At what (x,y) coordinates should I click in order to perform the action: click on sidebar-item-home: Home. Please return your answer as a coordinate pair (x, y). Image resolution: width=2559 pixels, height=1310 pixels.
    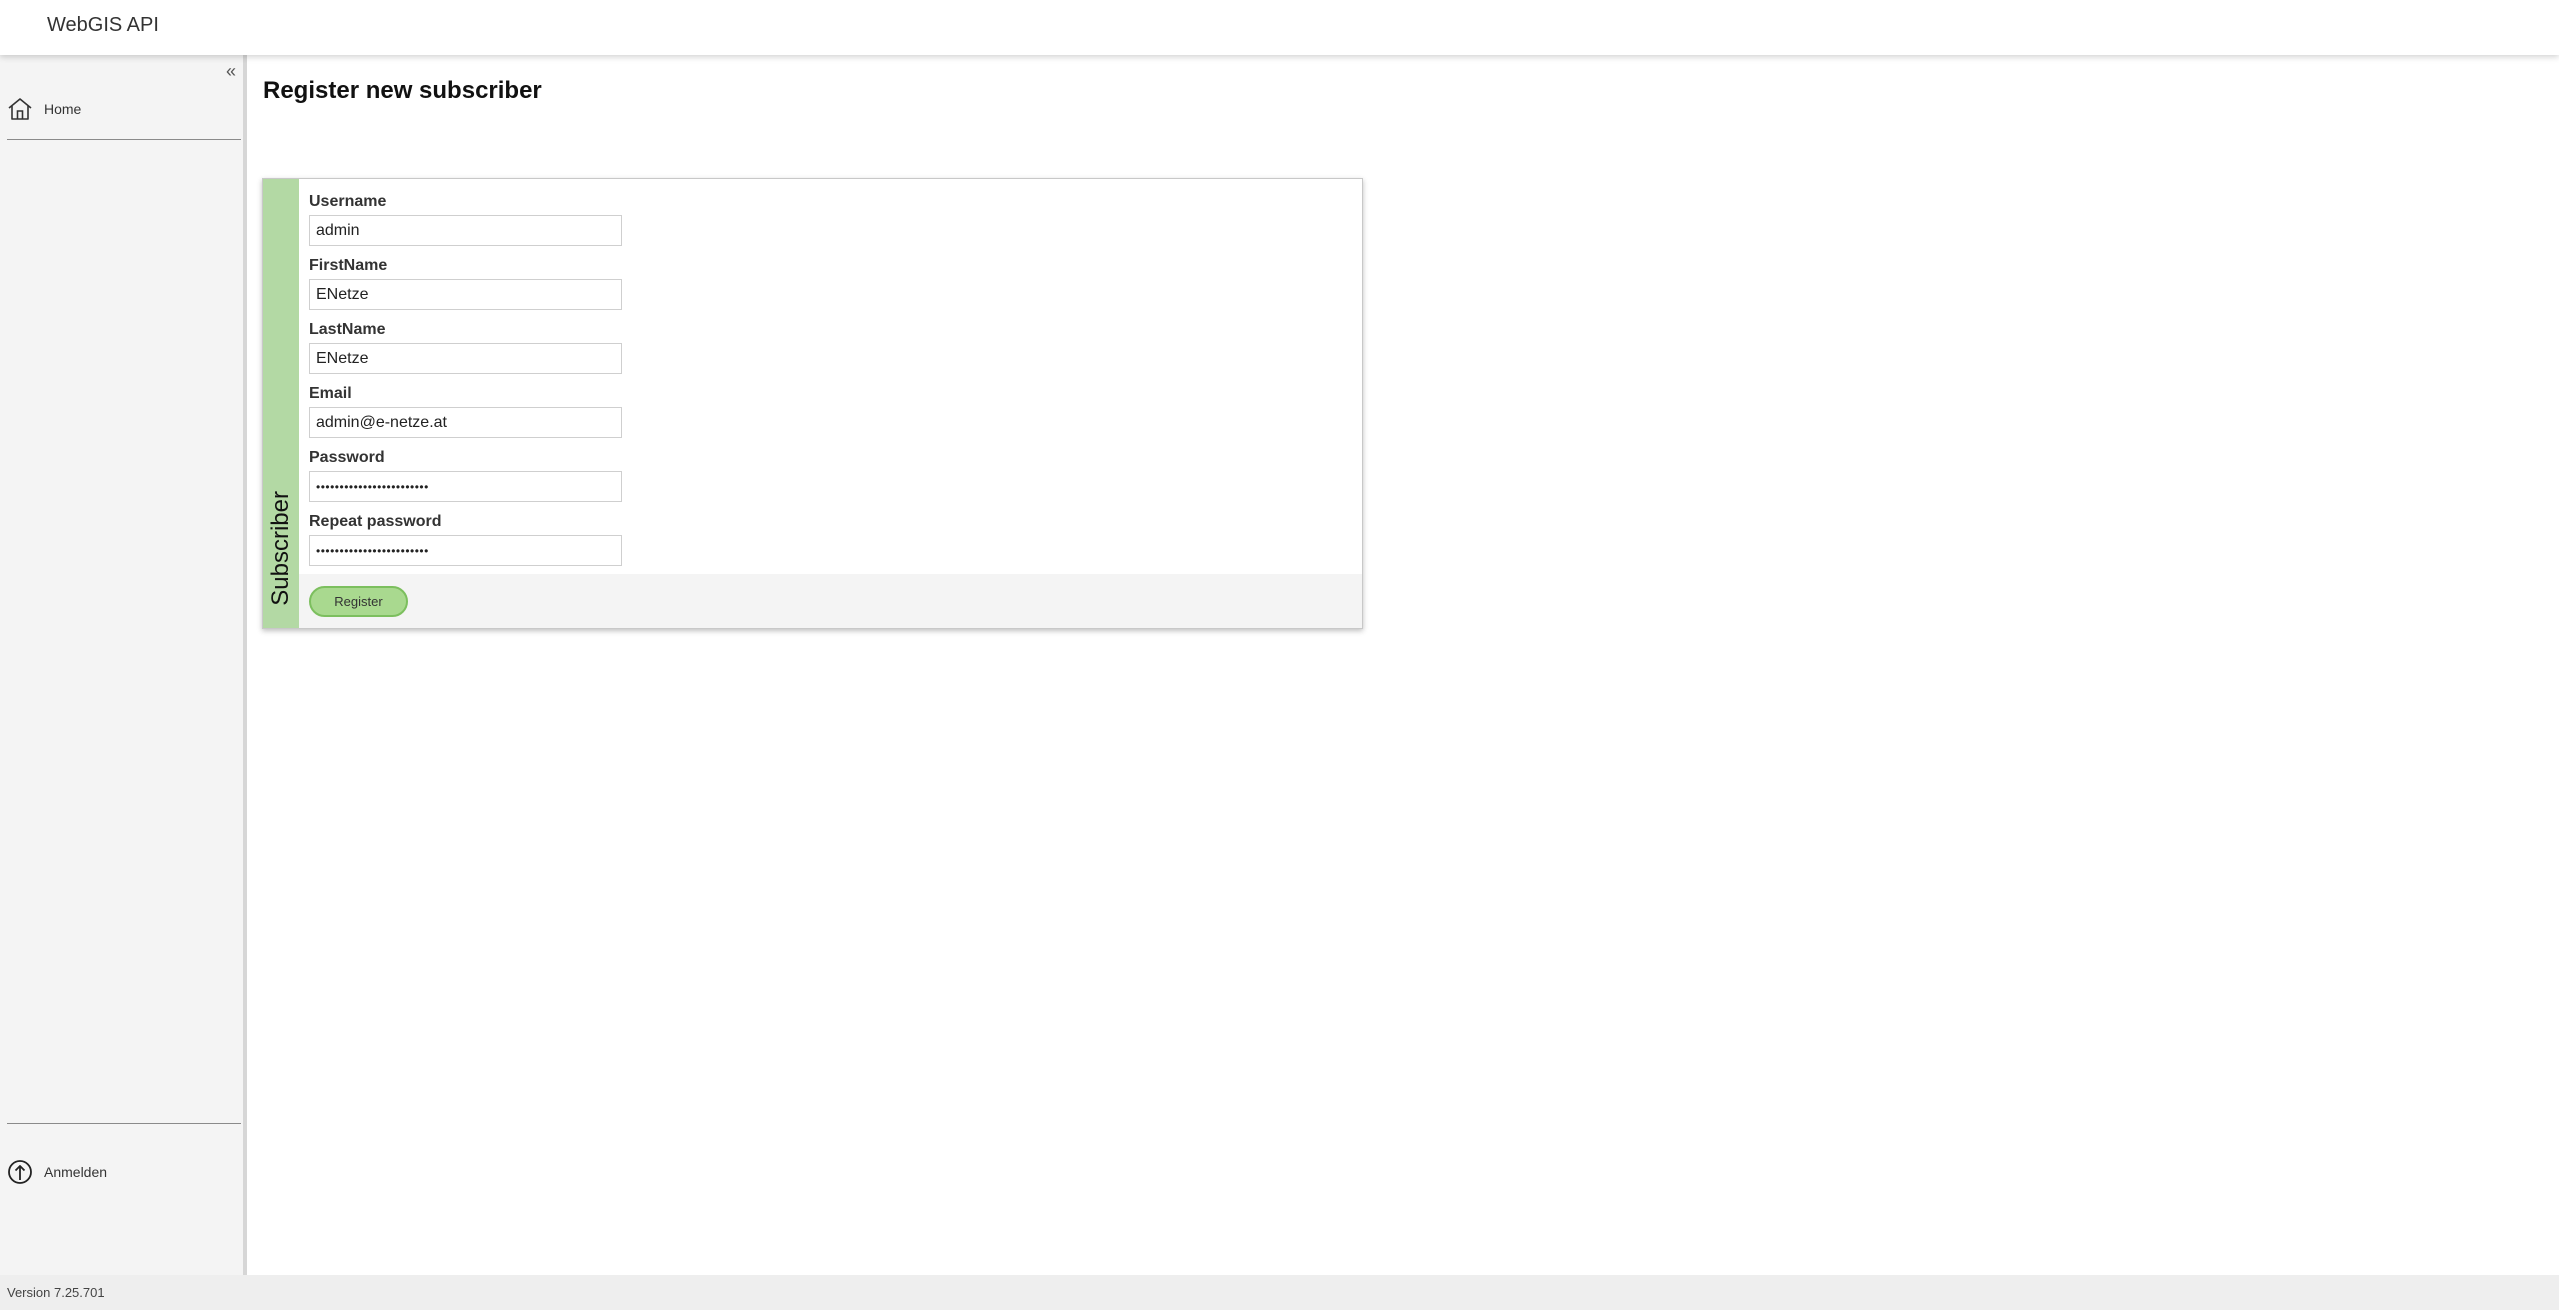
    Looking at the image, I should click on (43, 109).